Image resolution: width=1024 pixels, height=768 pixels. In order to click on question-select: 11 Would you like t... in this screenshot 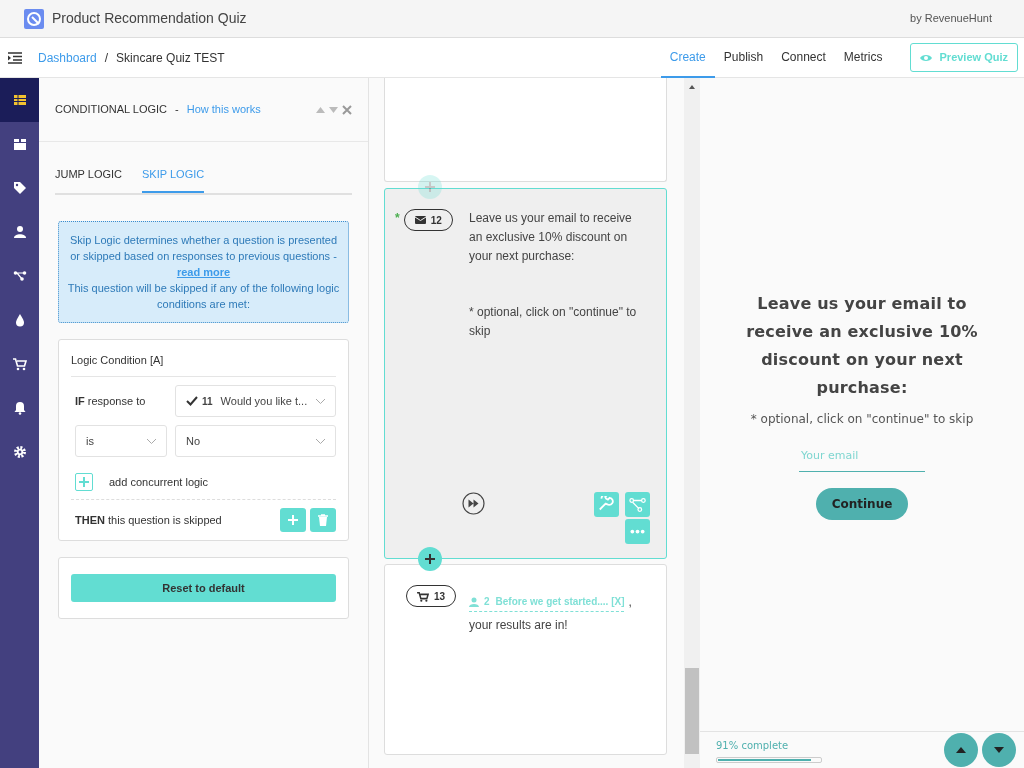, I will do `click(255, 401)`.